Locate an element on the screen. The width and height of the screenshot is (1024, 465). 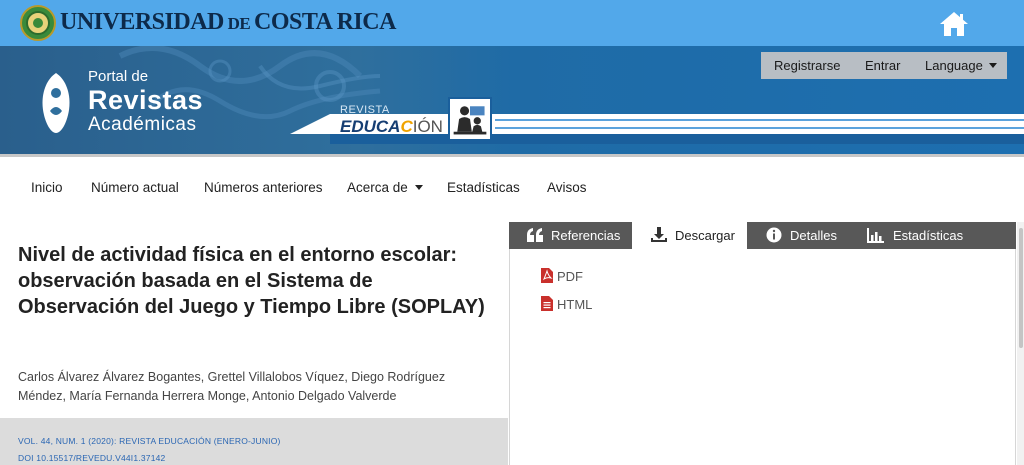
portal-subtitle: Académicas is located at coordinates (142, 124).